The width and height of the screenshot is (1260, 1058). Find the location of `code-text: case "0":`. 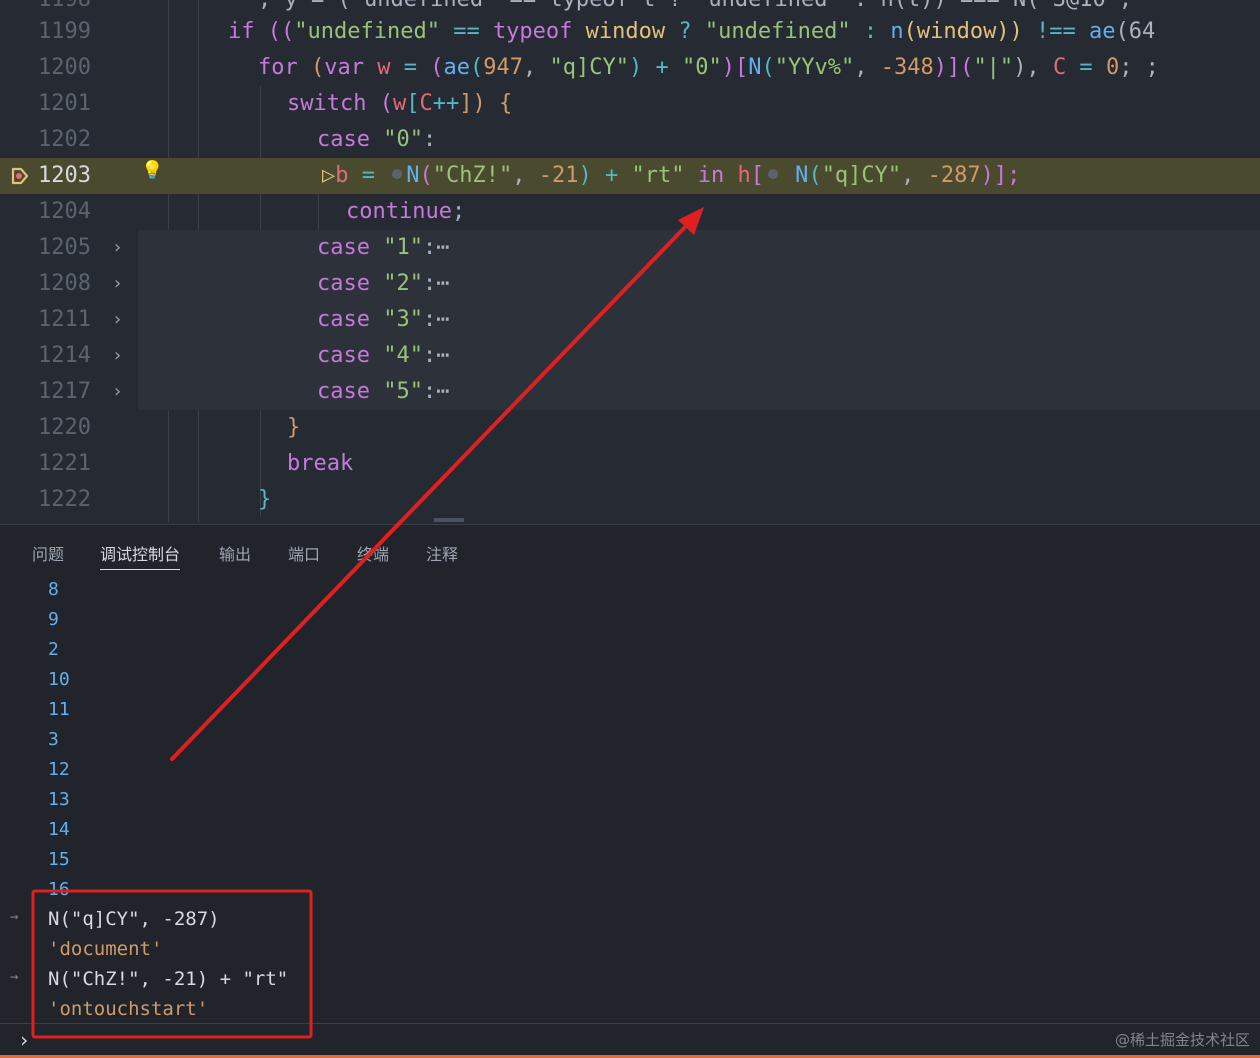

code-text: case "0": is located at coordinates (377, 139).